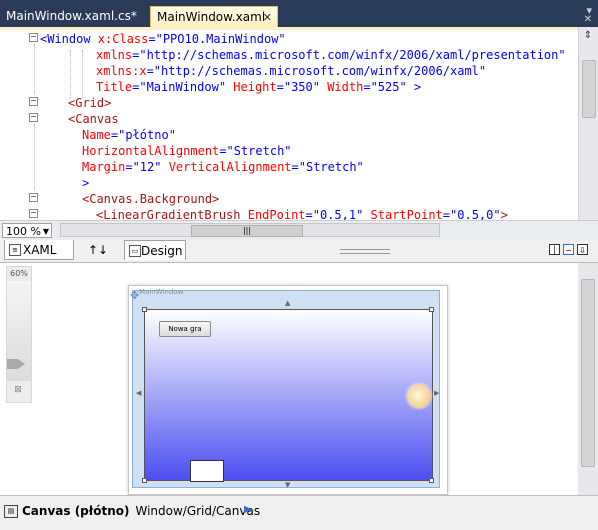 Image resolution: width=598 pixels, height=530 pixels. I want to click on selected-element: Canvas (płótno), so click(75, 511).